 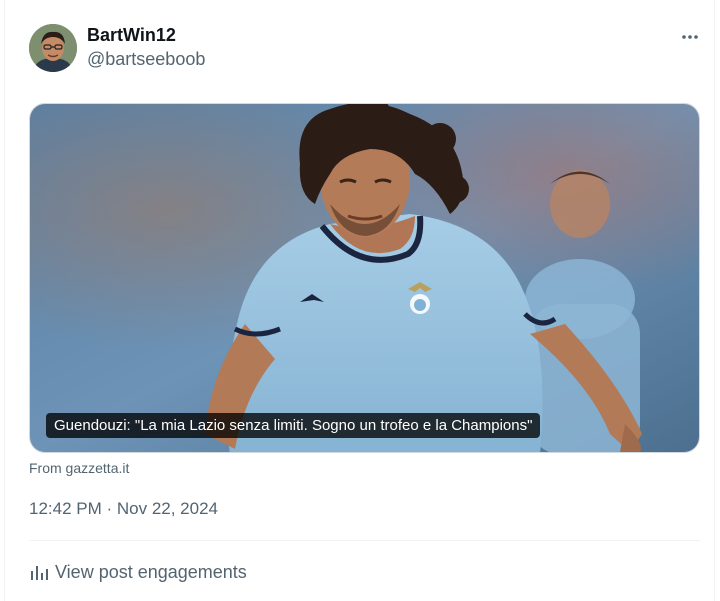 I want to click on view-engagements-button: View post engagements, so click(x=138, y=572).